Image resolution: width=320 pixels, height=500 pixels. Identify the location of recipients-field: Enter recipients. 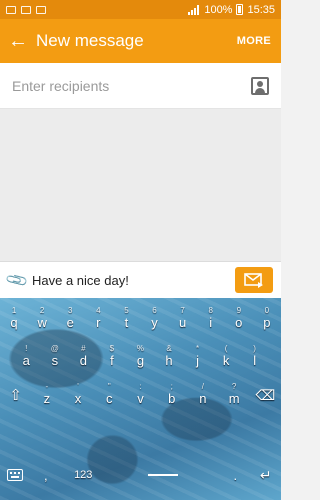
(140, 86).